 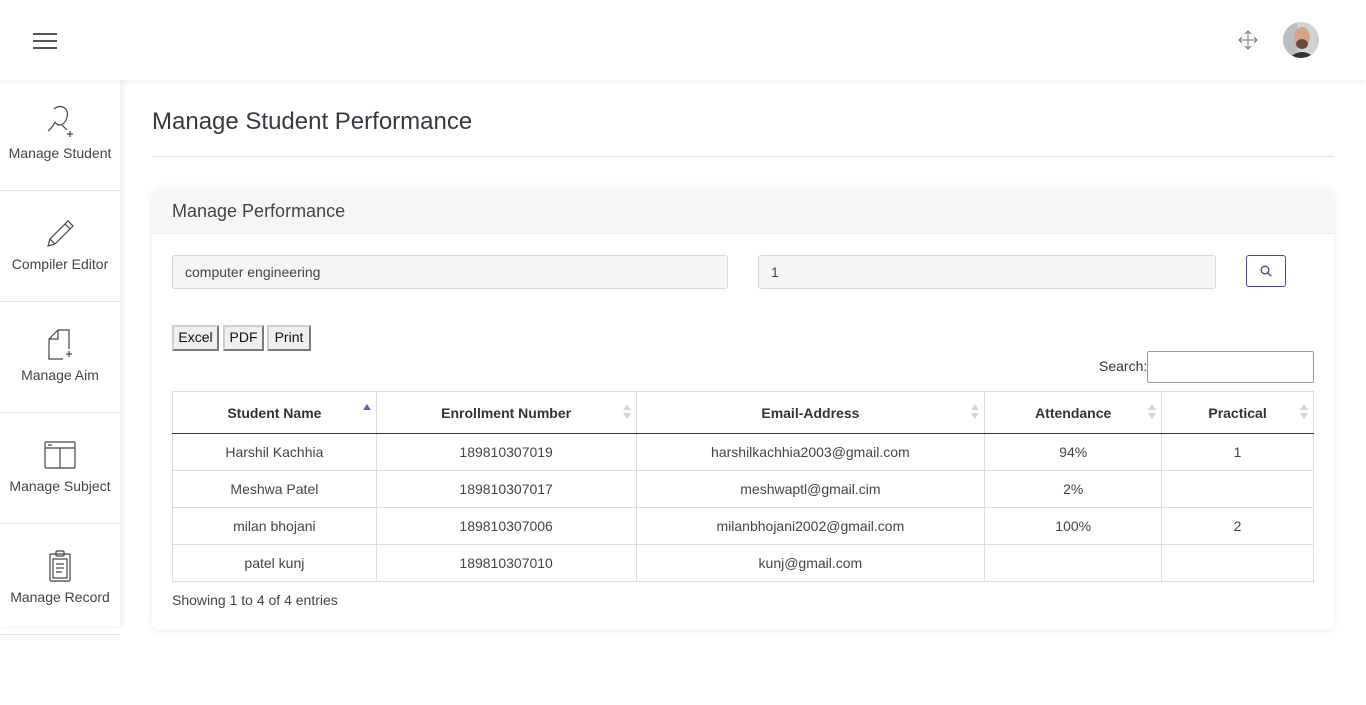 What do you see at coordinates (60, 375) in the screenshot?
I see `sidebar-item-label: Manage Aim` at bounding box center [60, 375].